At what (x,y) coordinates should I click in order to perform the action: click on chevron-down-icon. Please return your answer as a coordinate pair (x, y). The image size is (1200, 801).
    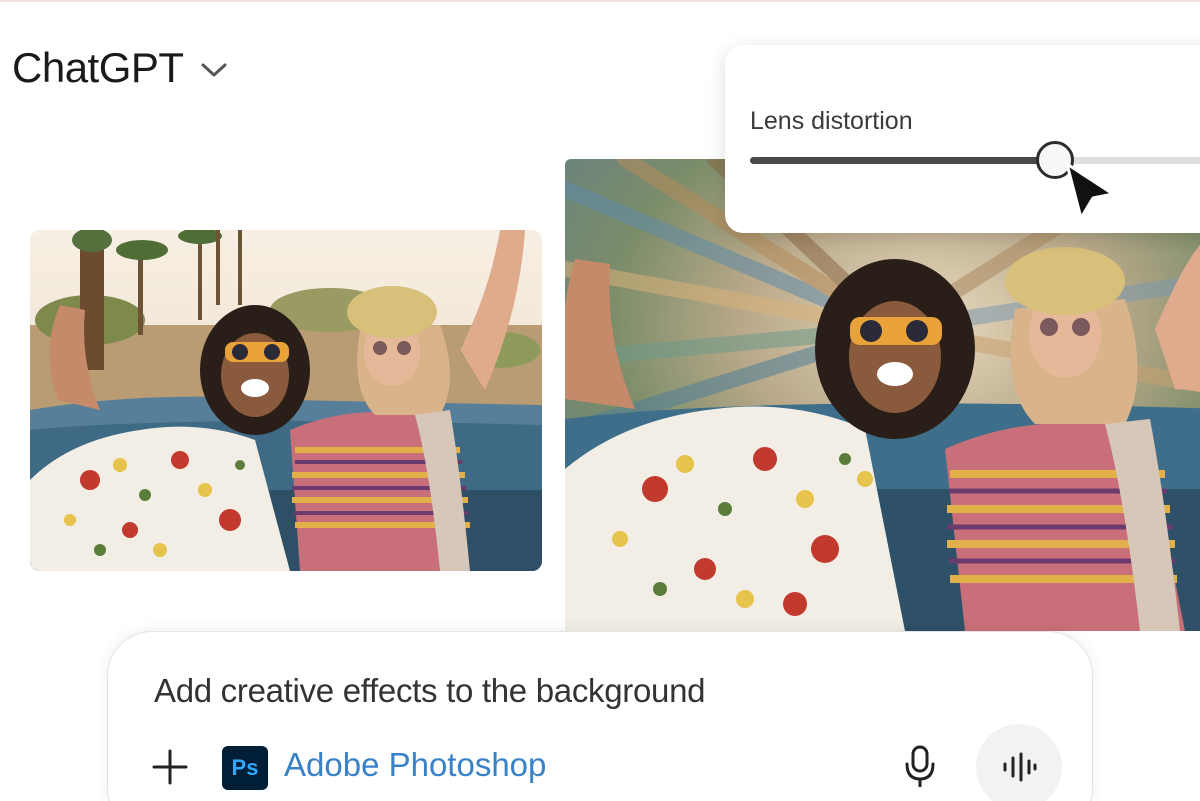
    Looking at the image, I should click on (214, 70).